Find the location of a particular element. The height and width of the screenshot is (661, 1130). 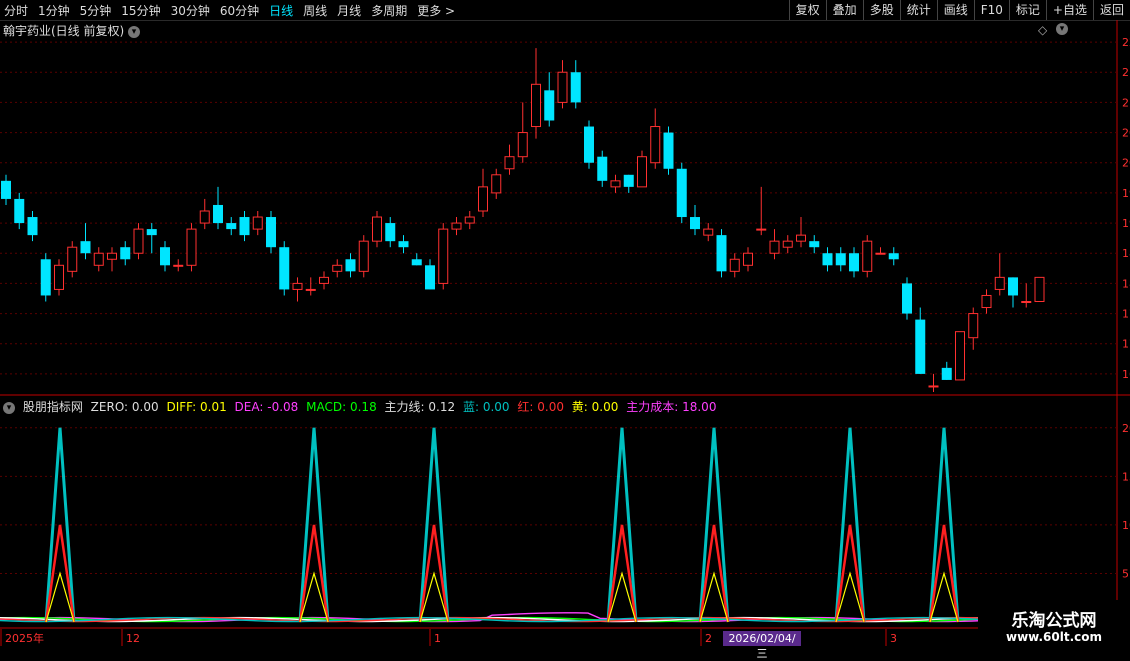

watermark-title: 乐淘公式网 is located at coordinates (1054, 621).